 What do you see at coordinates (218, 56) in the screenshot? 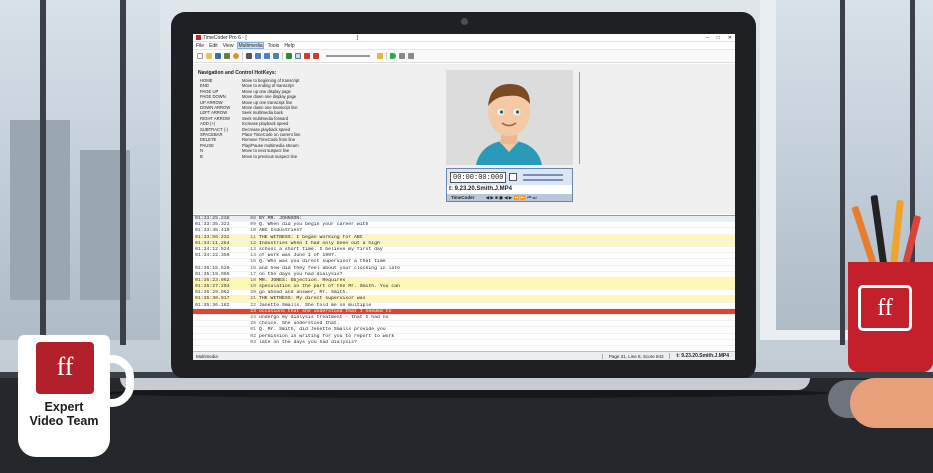
I see `save-icon` at bounding box center [218, 56].